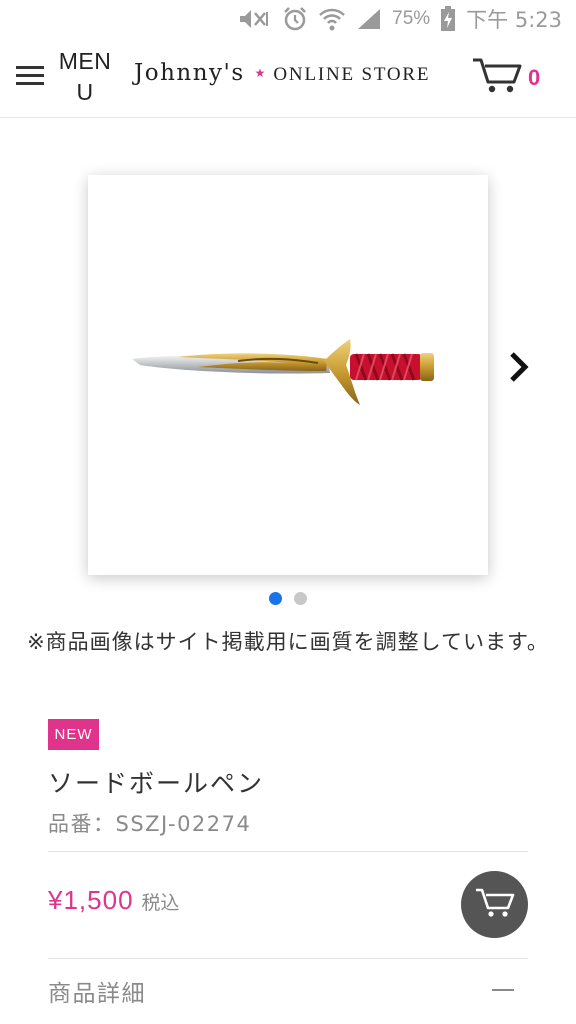 The height and width of the screenshot is (1024, 576). Describe the element at coordinates (503, 990) in the screenshot. I see `collapse-minus-icon` at that location.